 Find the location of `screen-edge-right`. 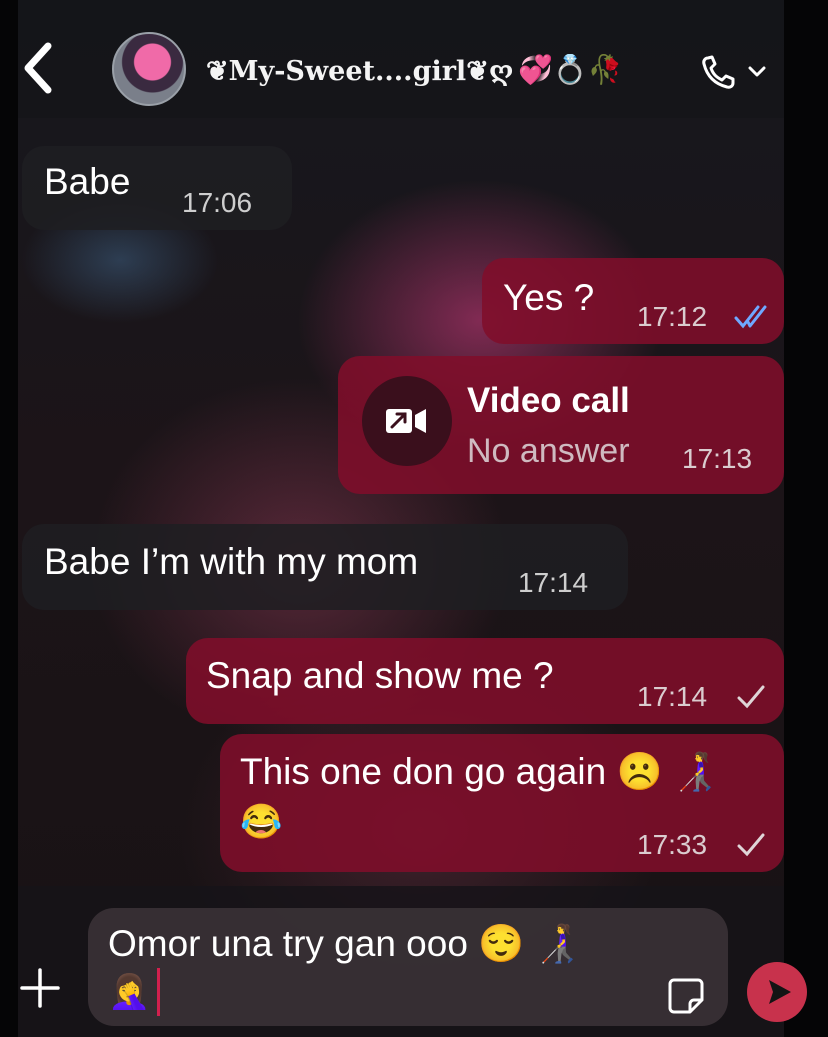

screen-edge-right is located at coordinates (806, 518).